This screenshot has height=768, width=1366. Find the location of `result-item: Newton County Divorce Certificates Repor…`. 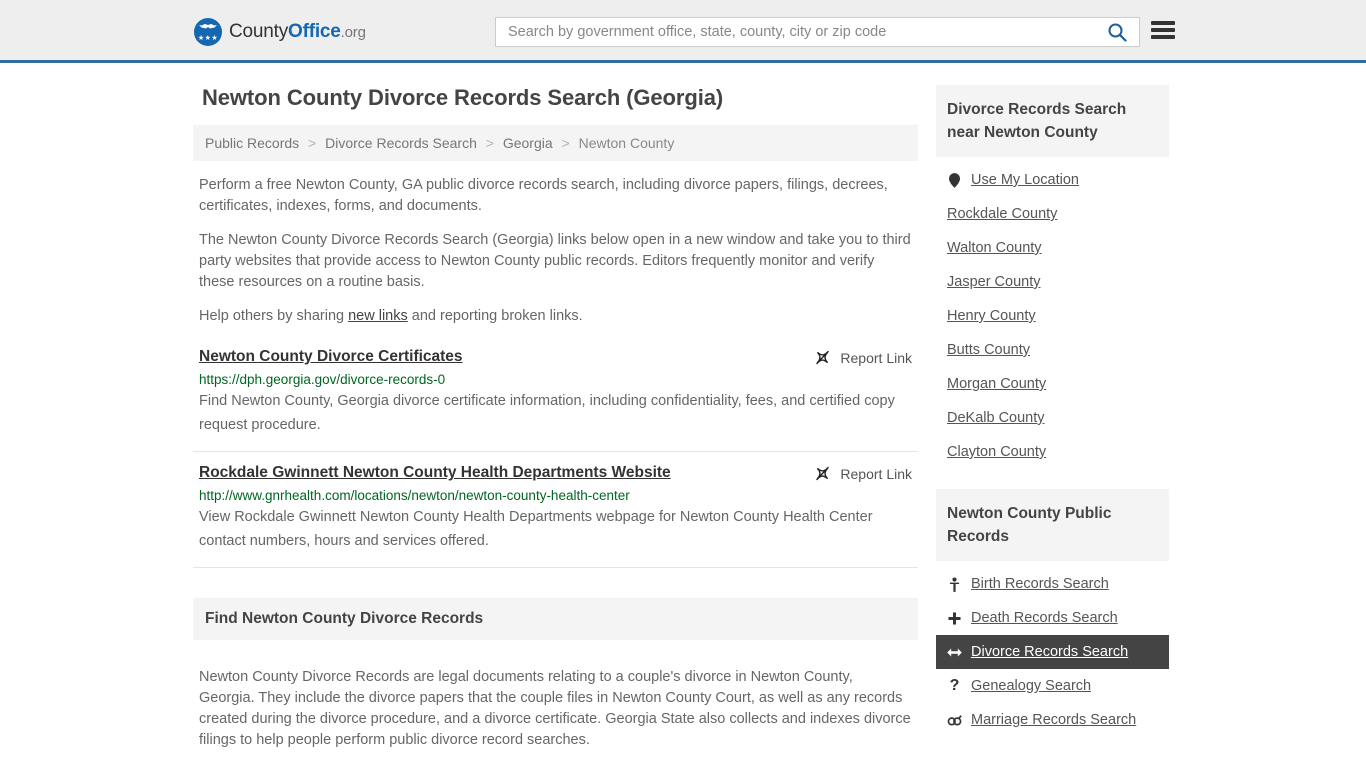

result-item: Newton County Divorce Certificates Repor… is located at coordinates (555, 396).